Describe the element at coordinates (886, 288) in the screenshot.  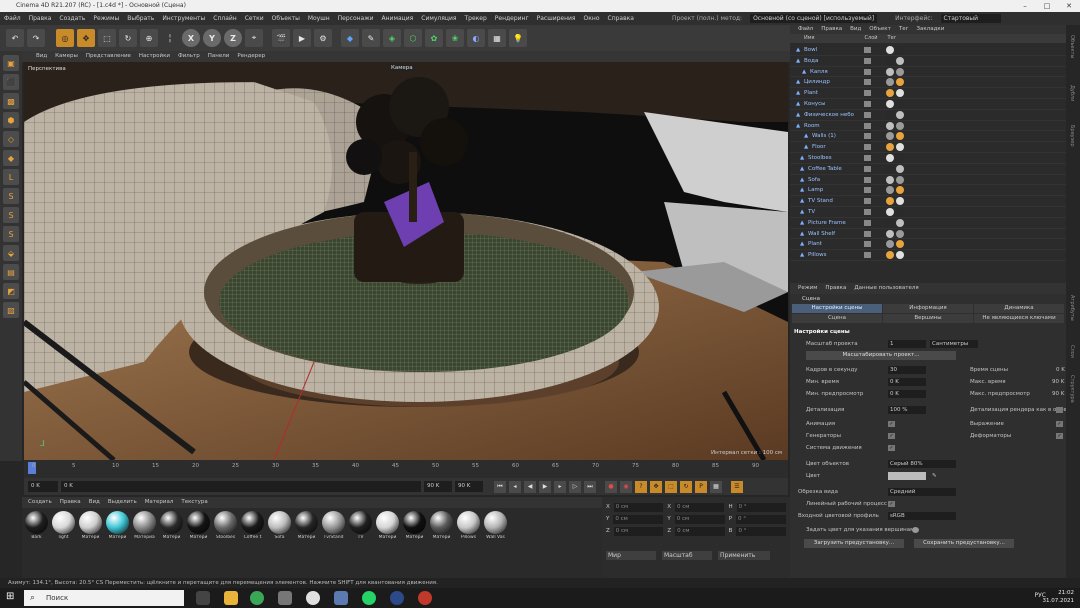
I see `am-menu-userdata: Данные пользователя` at that location.